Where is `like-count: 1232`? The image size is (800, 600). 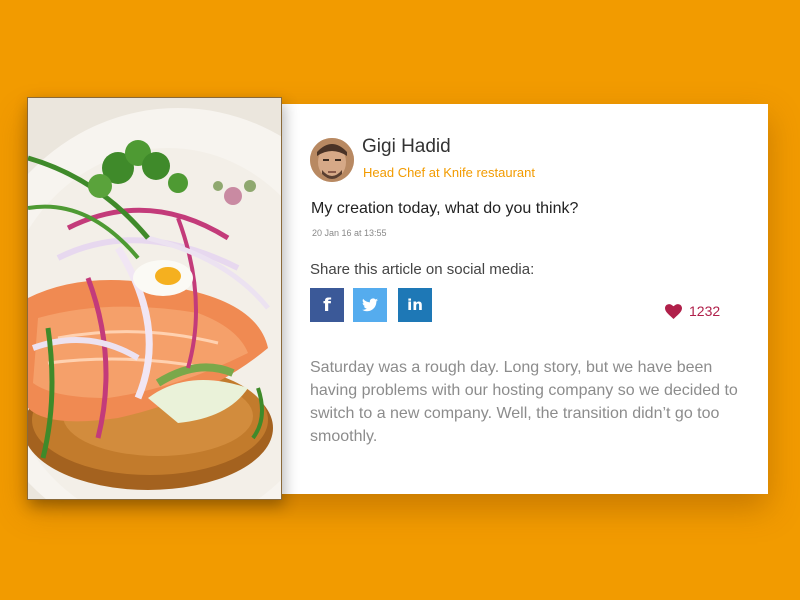 like-count: 1232 is located at coordinates (705, 311).